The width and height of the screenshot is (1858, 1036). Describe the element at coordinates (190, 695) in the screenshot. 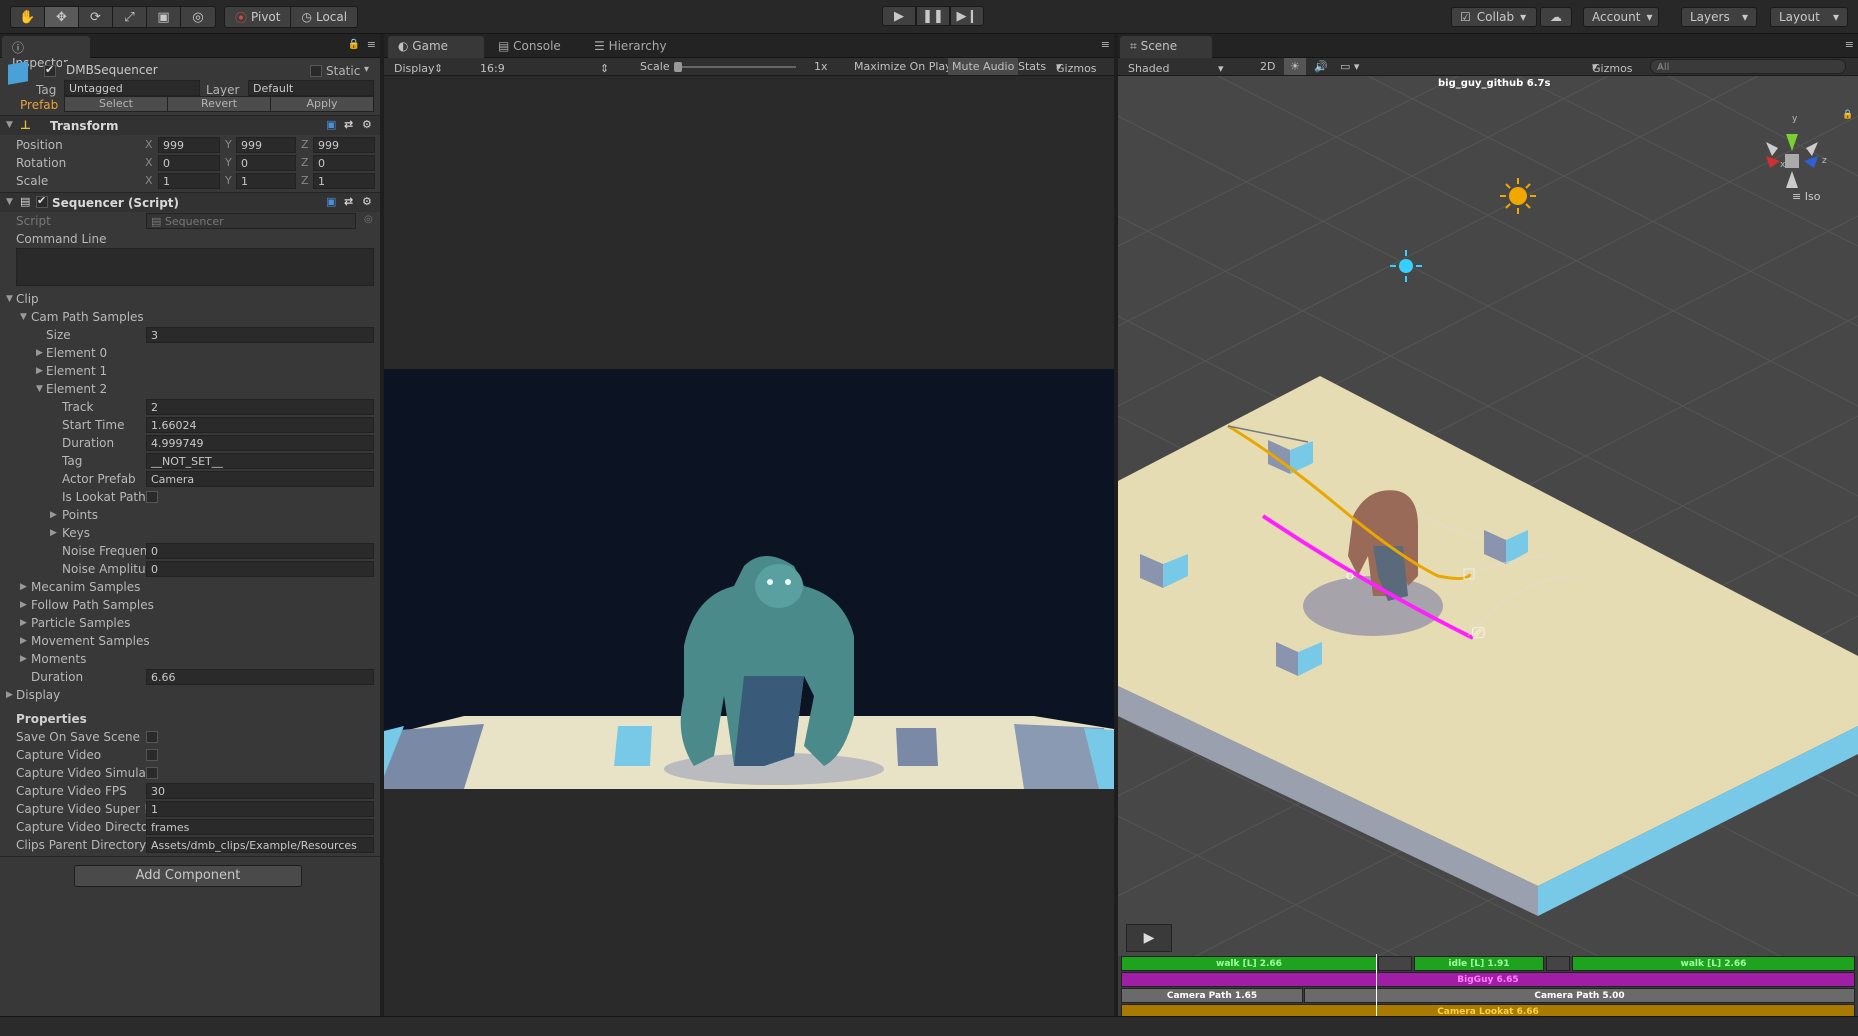

I see `display-foldout: ▶ Display` at that location.